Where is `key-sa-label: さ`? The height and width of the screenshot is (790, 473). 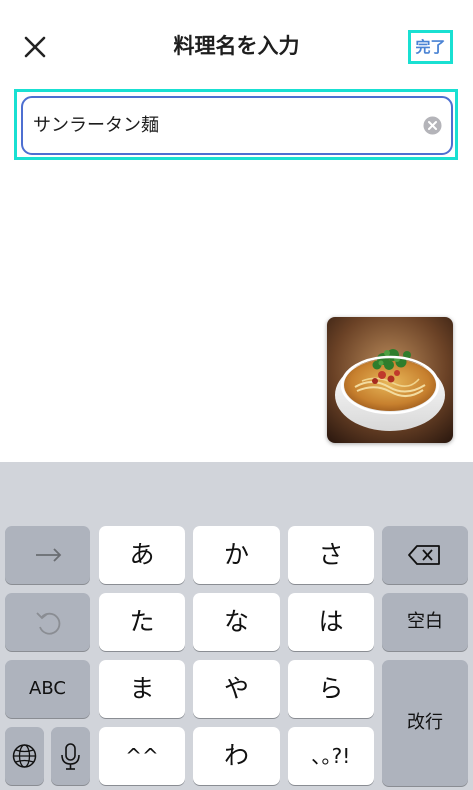
key-sa-label: さ is located at coordinates (331, 554).